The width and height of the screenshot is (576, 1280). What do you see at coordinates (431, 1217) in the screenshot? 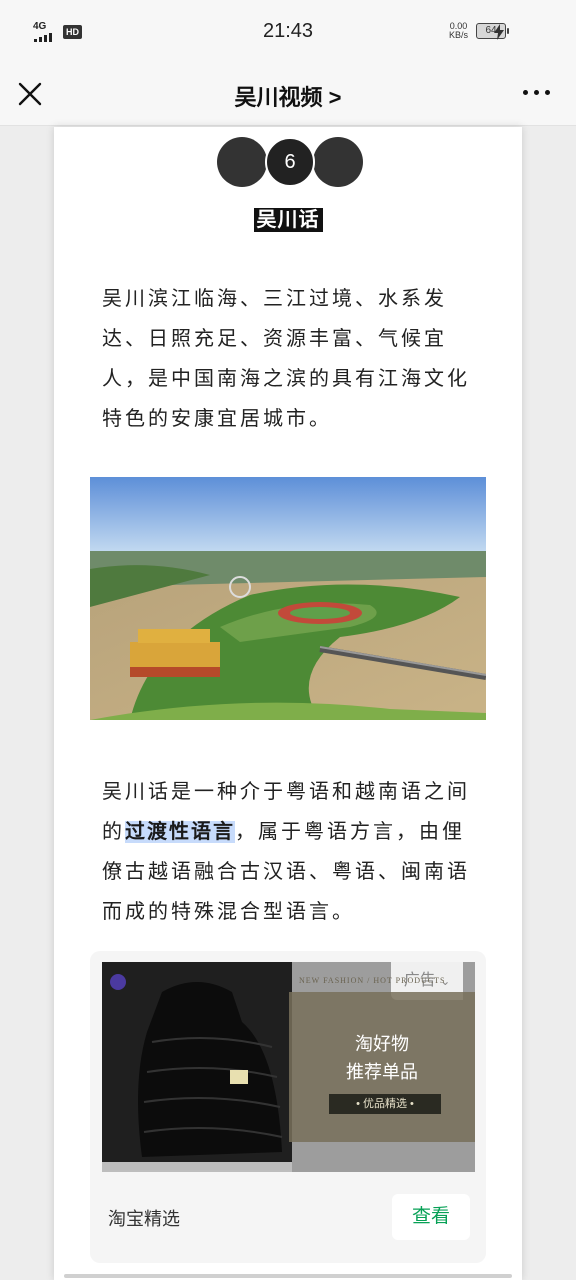
I see `view-button: 查看` at bounding box center [431, 1217].